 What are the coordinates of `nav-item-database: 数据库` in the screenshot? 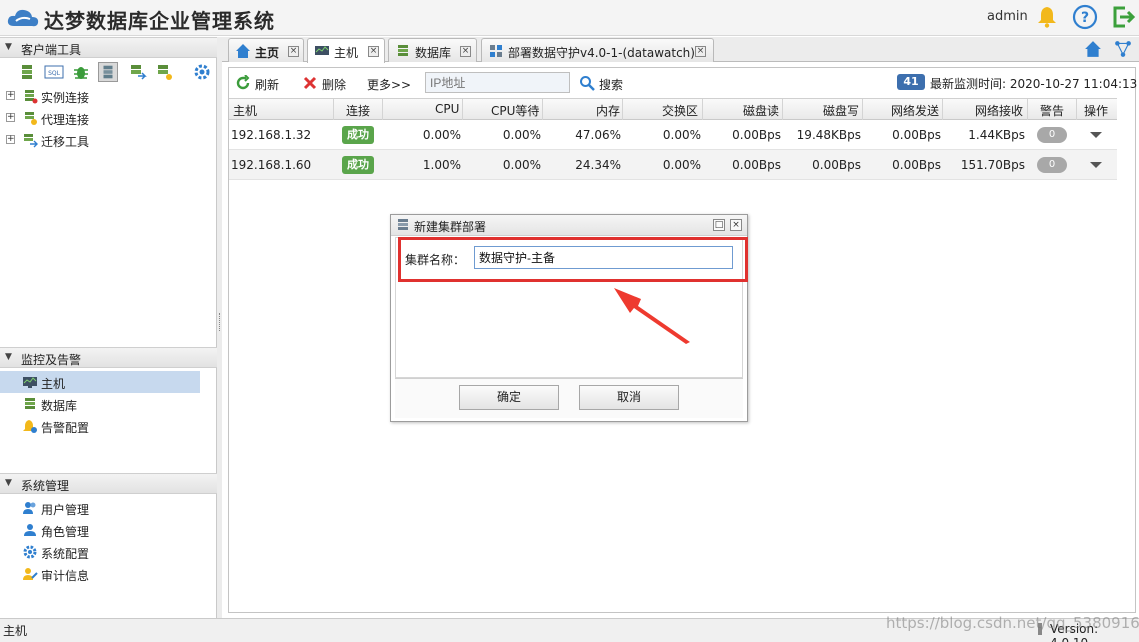 It's located at (100, 404).